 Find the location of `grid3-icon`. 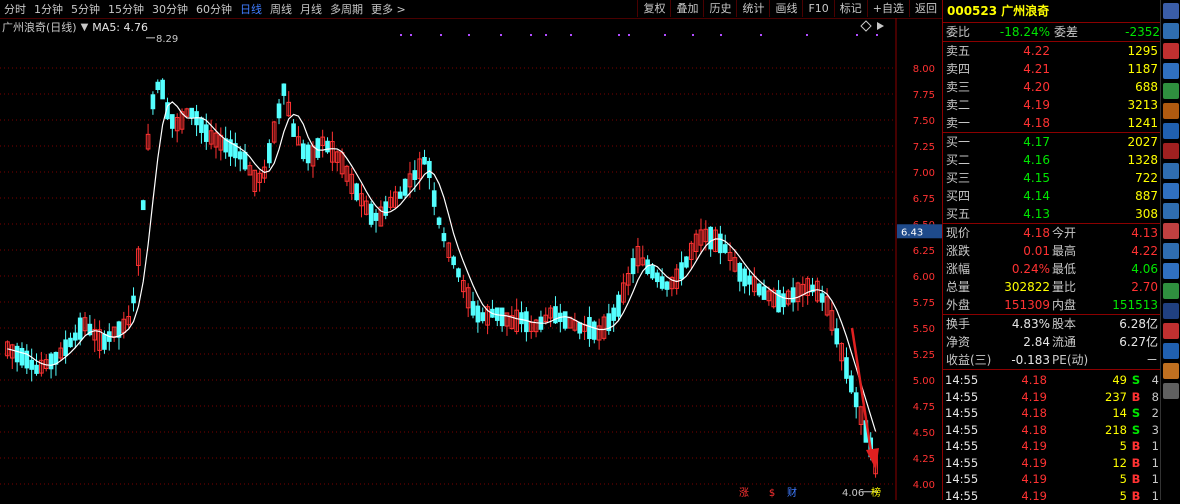

grid3-icon is located at coordinates (1171, 251).